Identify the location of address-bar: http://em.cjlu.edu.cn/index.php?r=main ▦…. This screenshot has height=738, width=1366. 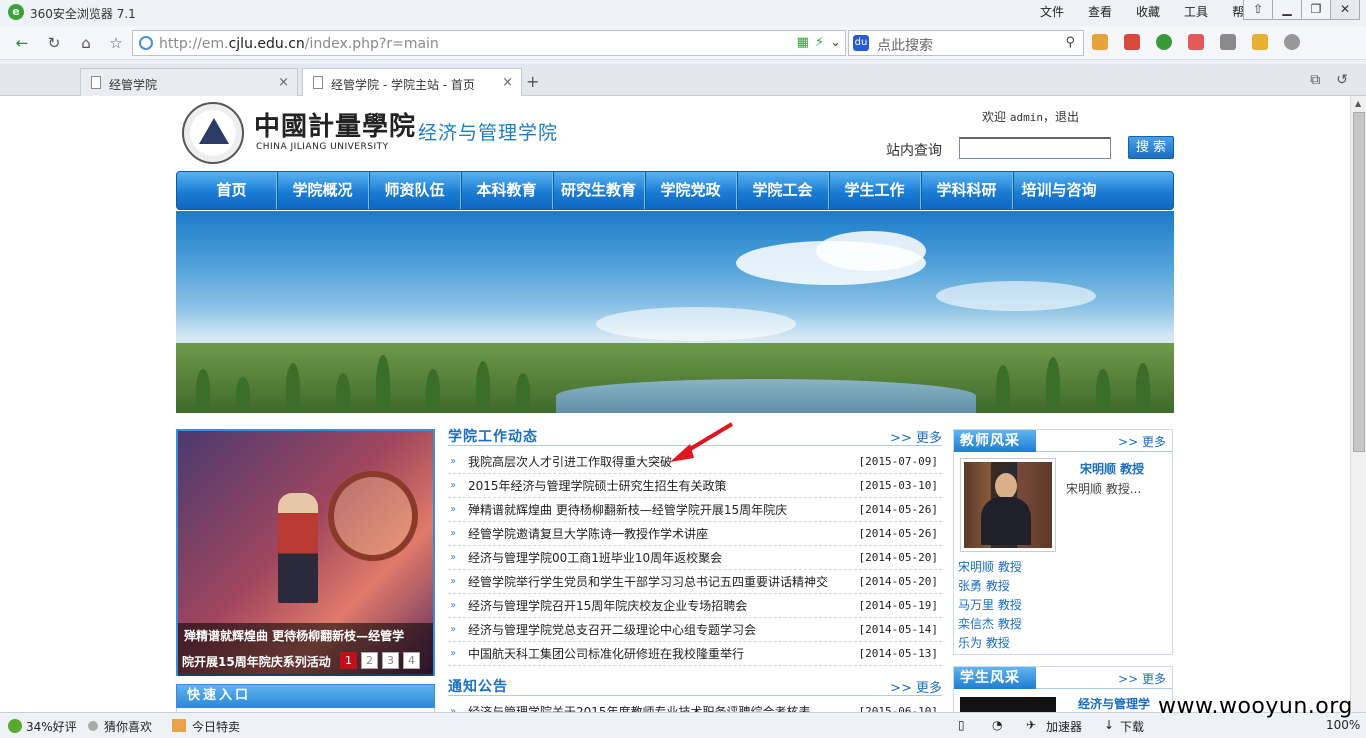
(489, 43).